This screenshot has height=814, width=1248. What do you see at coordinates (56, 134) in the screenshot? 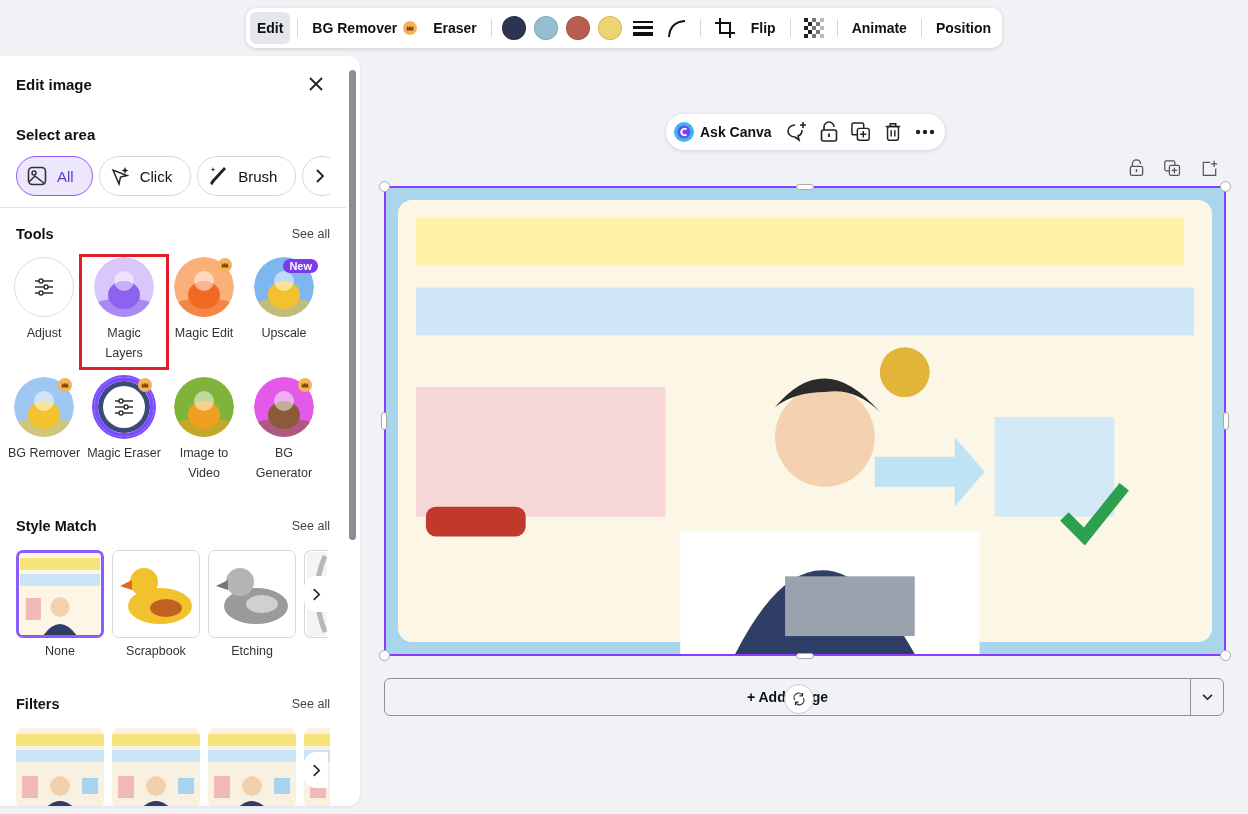
I see `section-heading: Select area` at bounding box center [56, 134].